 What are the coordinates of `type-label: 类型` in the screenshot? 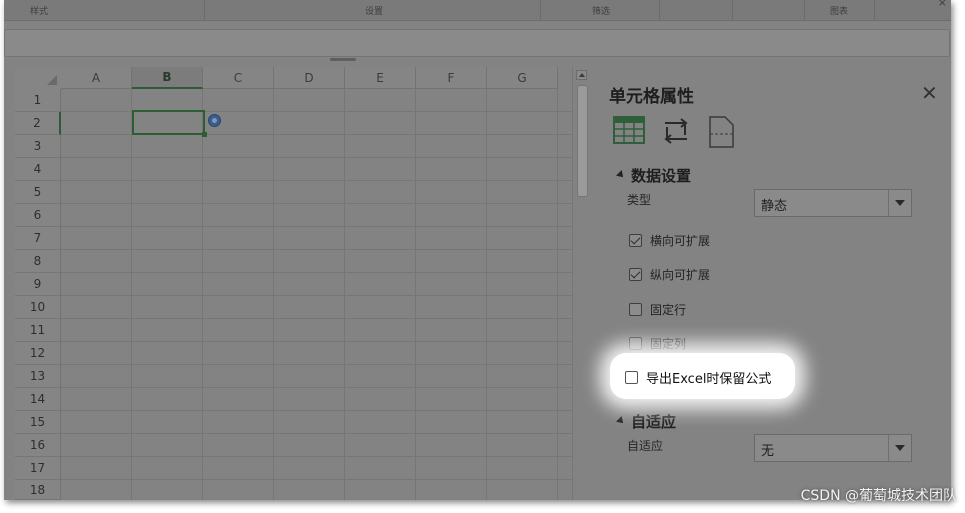 It's located at (639, 200).